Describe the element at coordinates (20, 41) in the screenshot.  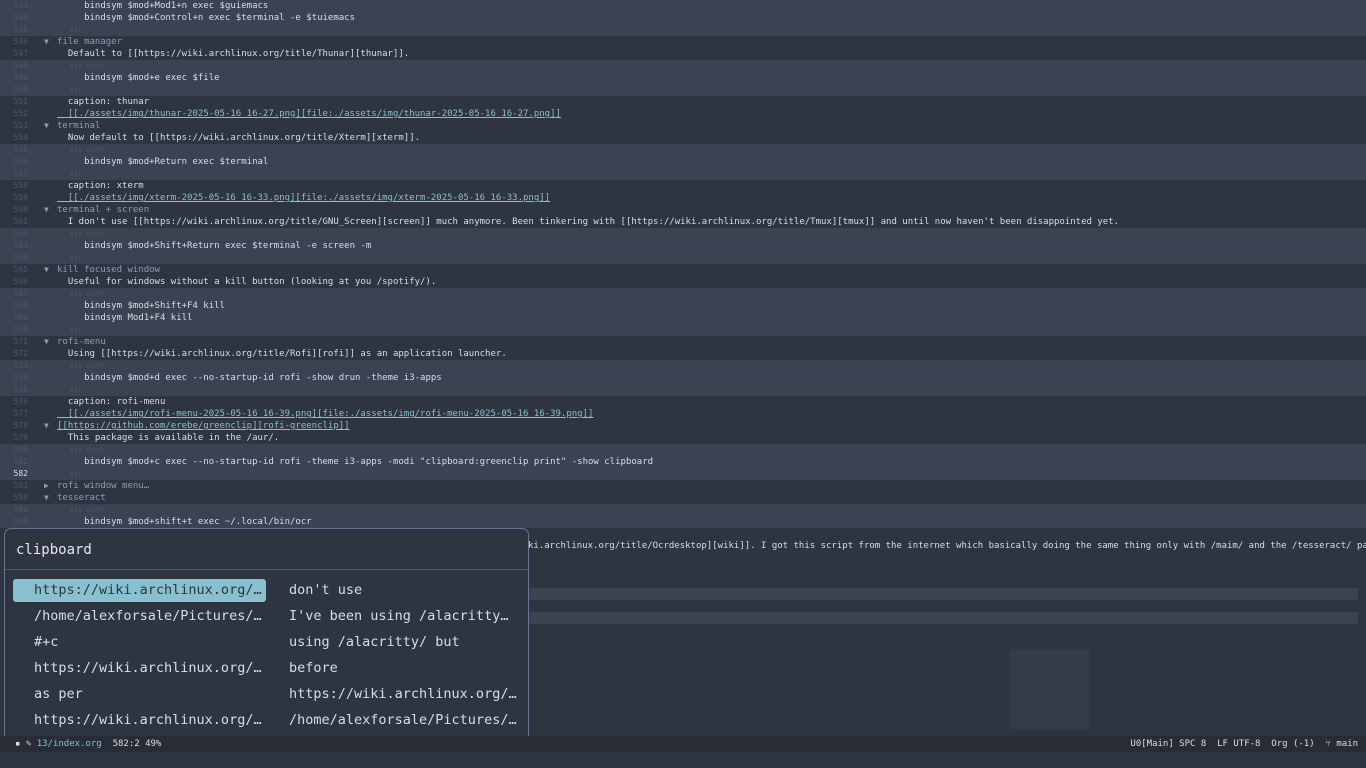
I see `line-number: 546` at that location.